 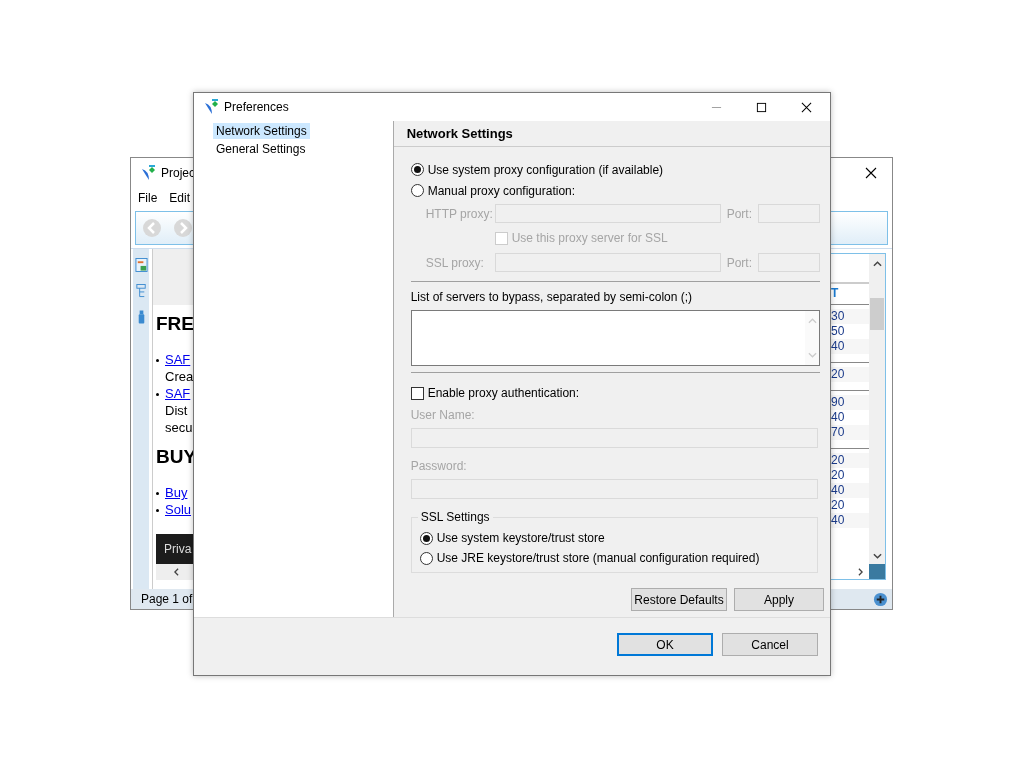 What do you see at coordinates (176, 492) in the screenshot?
I see `page-link: Buy` at bounding box center [176, 492].